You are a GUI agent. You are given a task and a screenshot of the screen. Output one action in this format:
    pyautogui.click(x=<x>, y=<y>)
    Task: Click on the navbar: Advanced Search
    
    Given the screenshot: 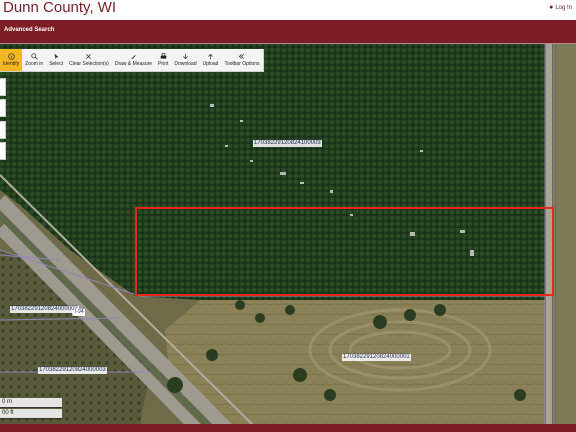 What is the action you would take?
    pyautogui.click(x=288, y=32)
    